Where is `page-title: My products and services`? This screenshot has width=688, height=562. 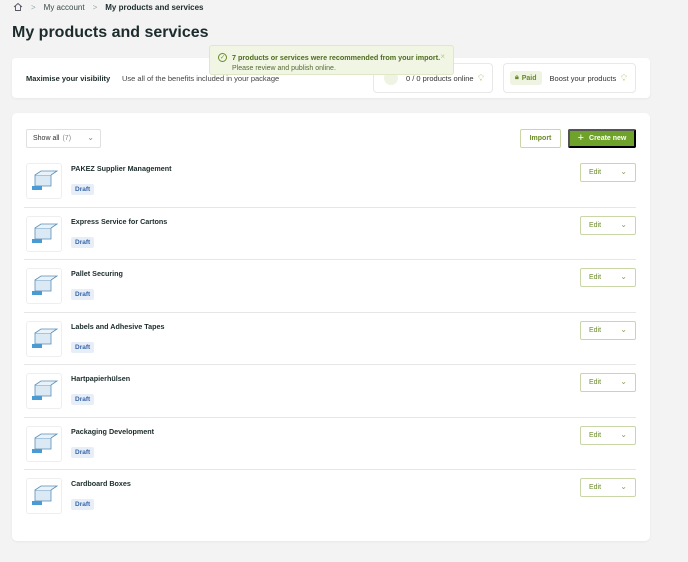 page-title: My products and services is located at coordinates (110, 32).